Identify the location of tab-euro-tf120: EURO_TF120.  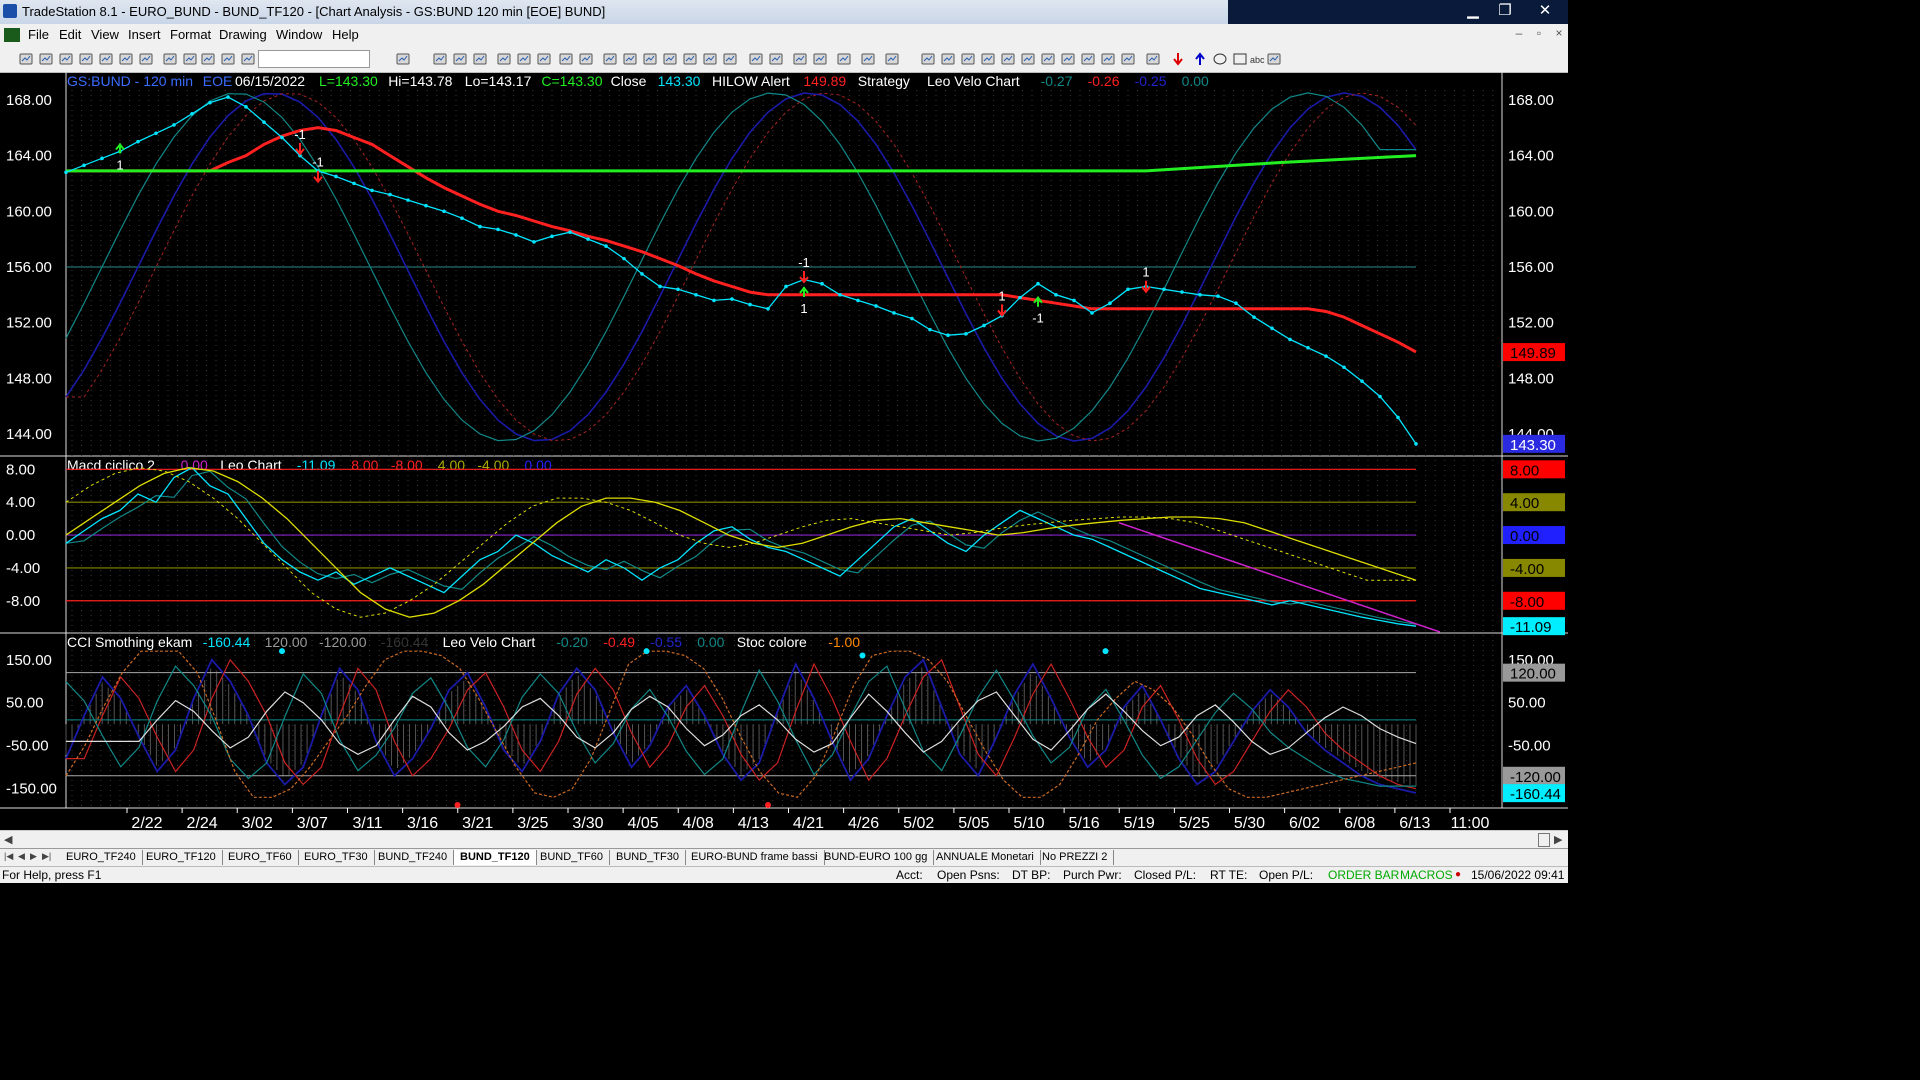
(181, 857).